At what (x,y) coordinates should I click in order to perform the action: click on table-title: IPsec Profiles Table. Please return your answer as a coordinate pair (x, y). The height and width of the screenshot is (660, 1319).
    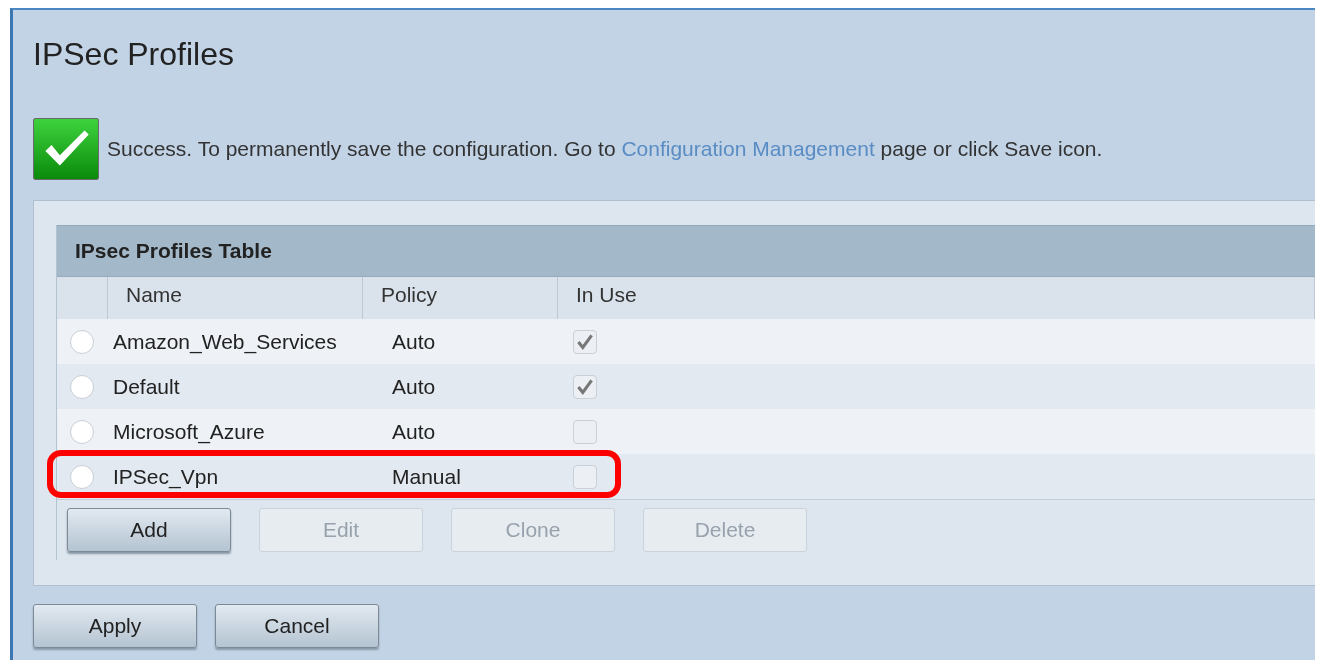
    Looking at the image, I should click on (686, 251).